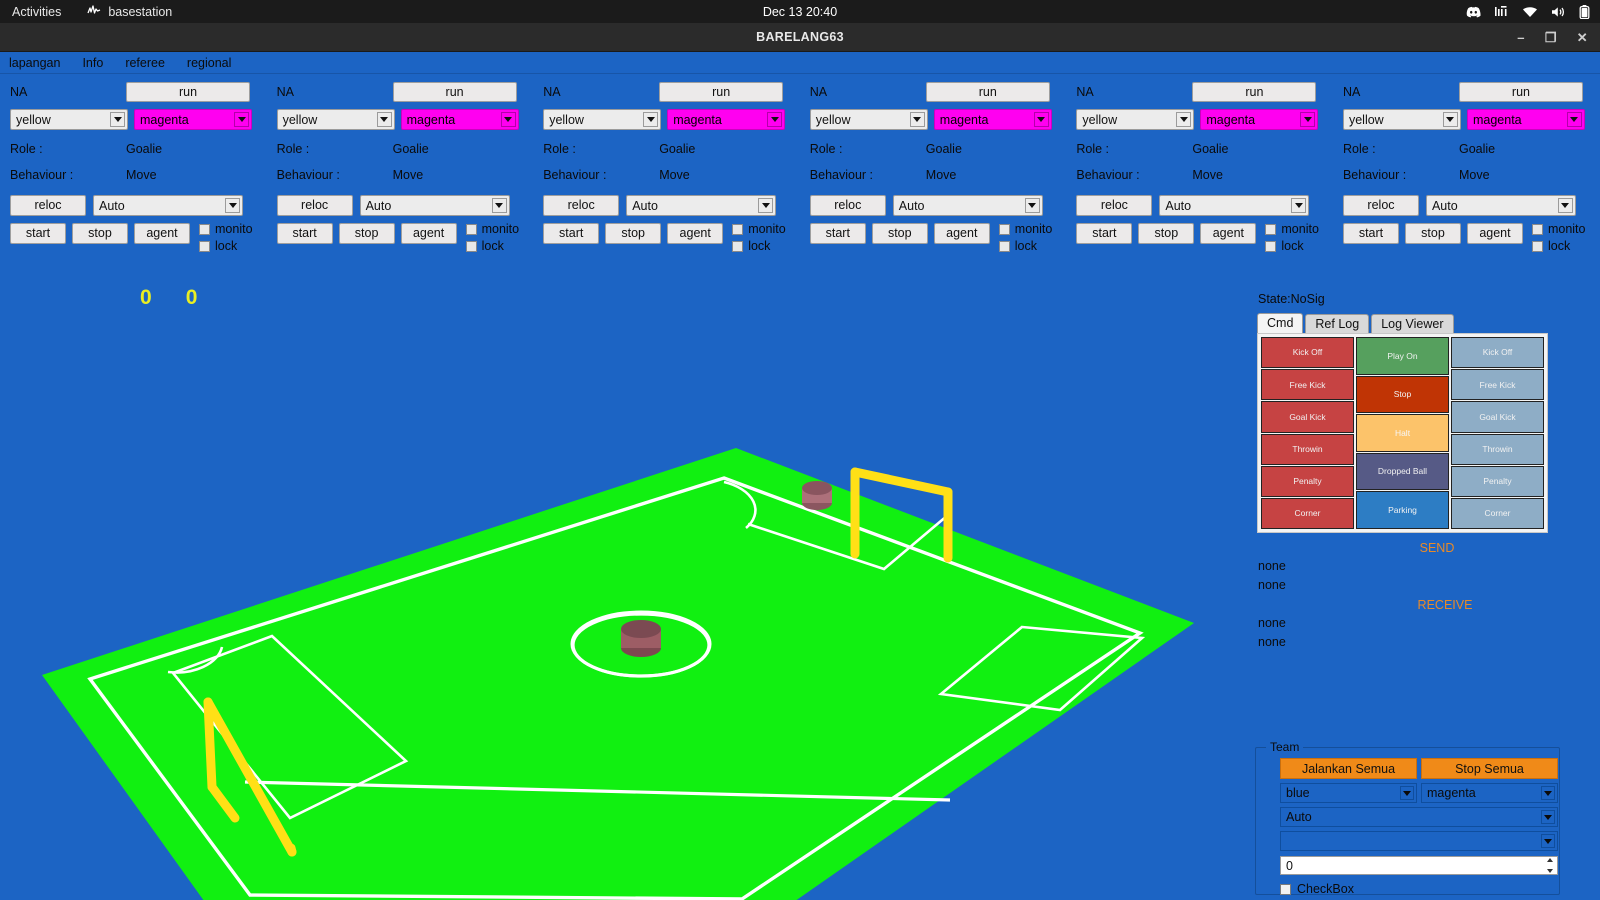  What do you see at coordinates (145, 63) in the screenshot?
I see `menu-item-referee: referee` at bounding box center [145, 63].